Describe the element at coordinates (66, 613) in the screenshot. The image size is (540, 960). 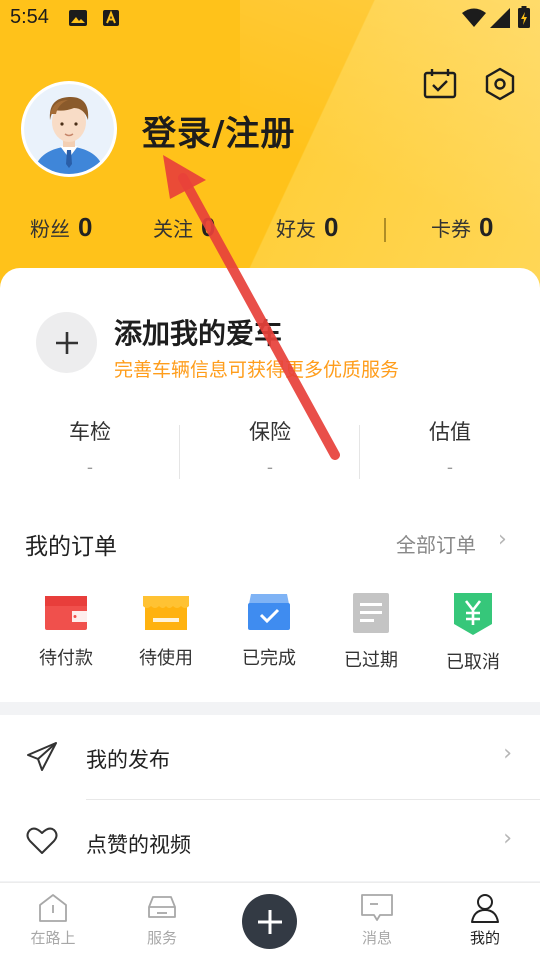
I see `wallet-icon` at that location.